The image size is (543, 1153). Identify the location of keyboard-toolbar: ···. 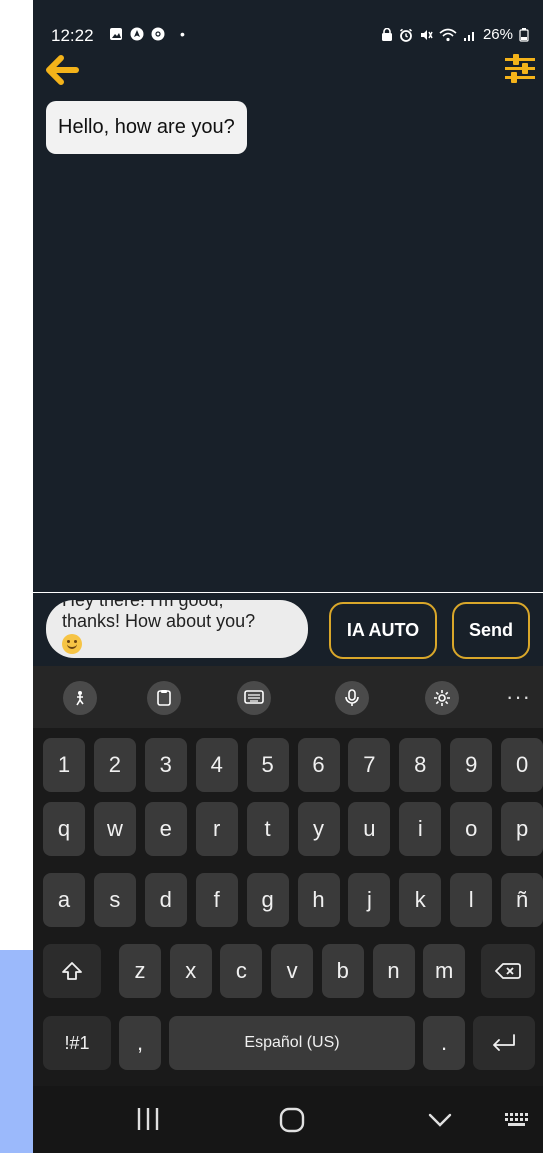
(288, 697).